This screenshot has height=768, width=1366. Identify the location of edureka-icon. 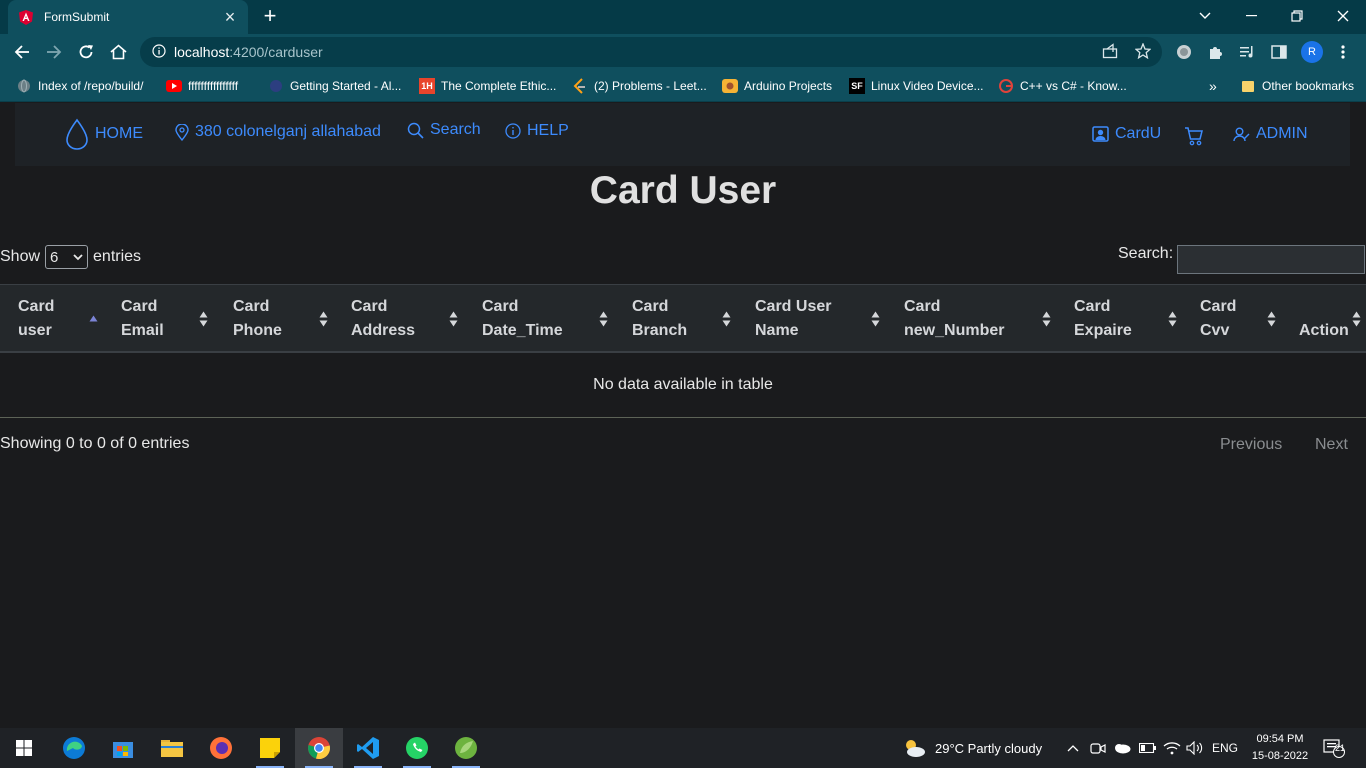
(1006, 86).